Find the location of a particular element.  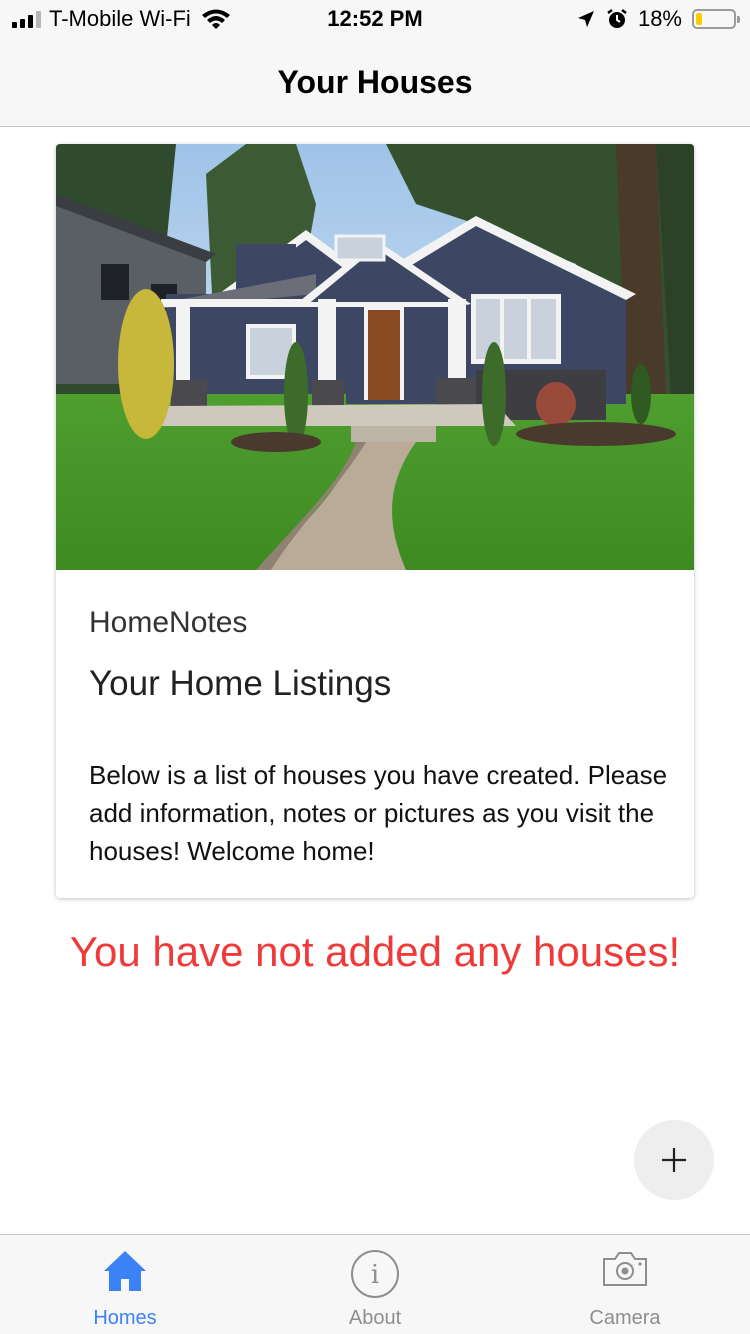

alarm-icon is located at coordinates (617, 18).